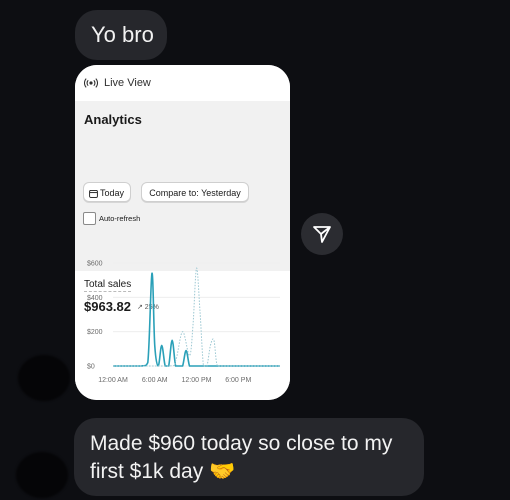 The width and height of the screenshot is (510, 500). Describe the element at coordinates (91, 367) in the screenshot. I see `y-tick-label: $0` at that location.